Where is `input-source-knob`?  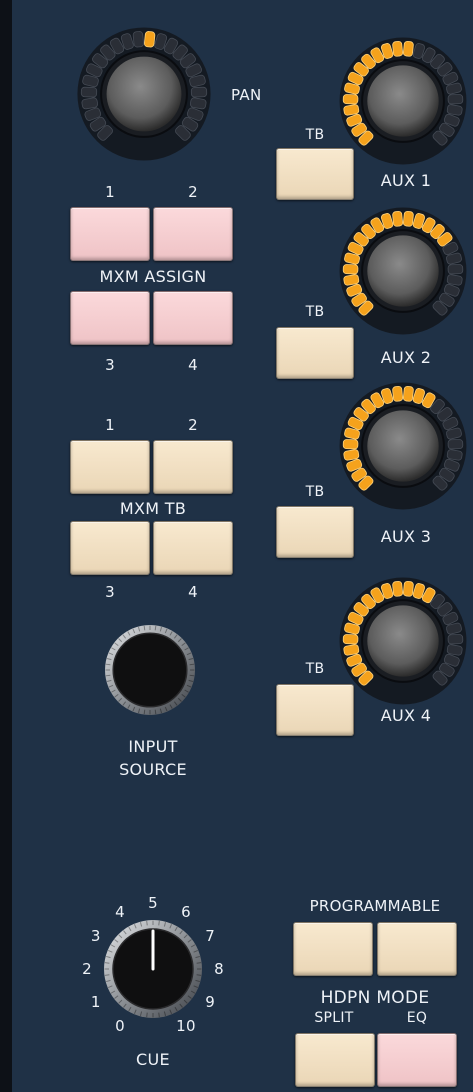
input-source-knob is located at coordinates (150, 670).